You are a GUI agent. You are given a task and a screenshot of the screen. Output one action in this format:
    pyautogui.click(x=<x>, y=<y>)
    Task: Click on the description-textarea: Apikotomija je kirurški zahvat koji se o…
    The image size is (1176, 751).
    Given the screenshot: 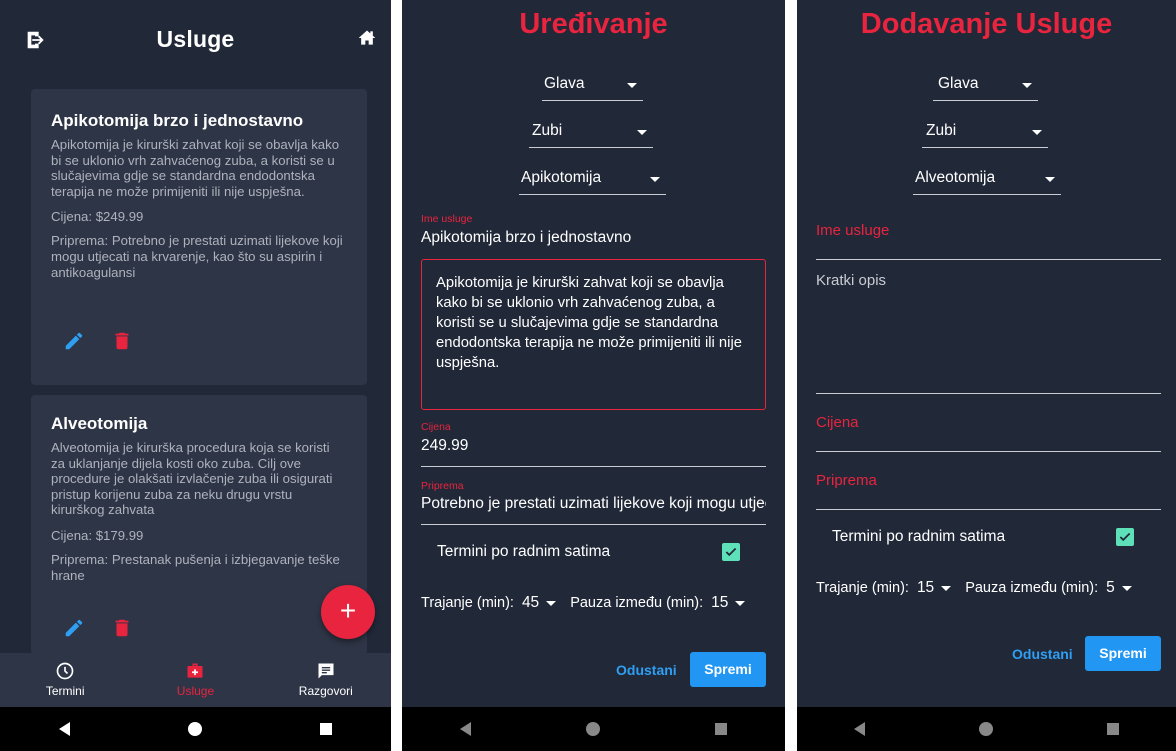 What is the action you would take?
    pyautogui.click(x=593, y=334)
    